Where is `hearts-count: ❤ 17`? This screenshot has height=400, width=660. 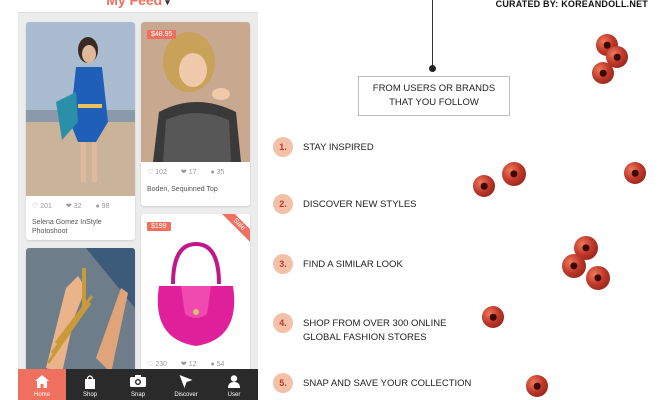 hearts-count: ❤ 17 is located at coordinates (192, 172).